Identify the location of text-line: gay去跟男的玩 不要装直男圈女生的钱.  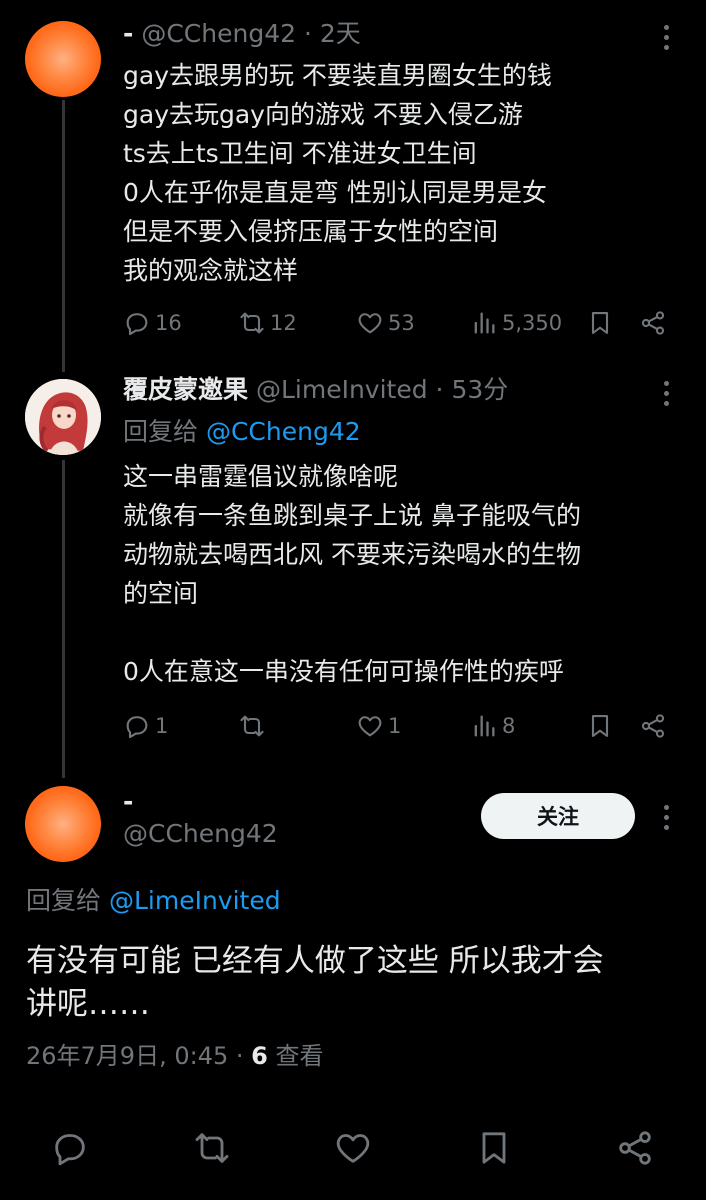
(337, 75).